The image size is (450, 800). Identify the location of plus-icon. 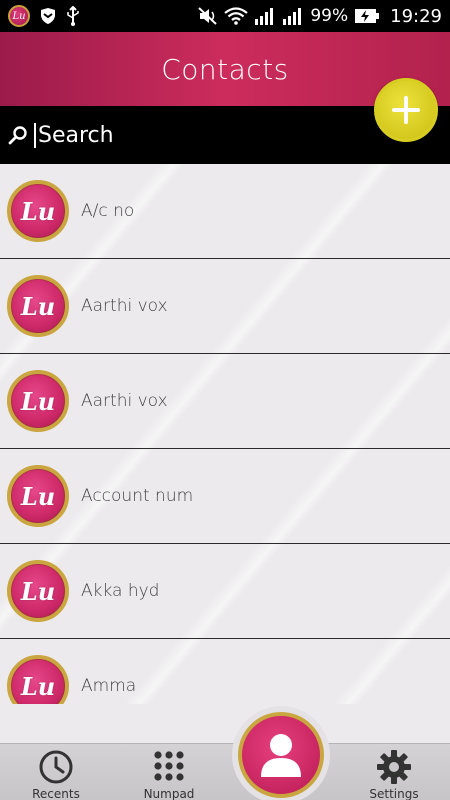
(406, 110).